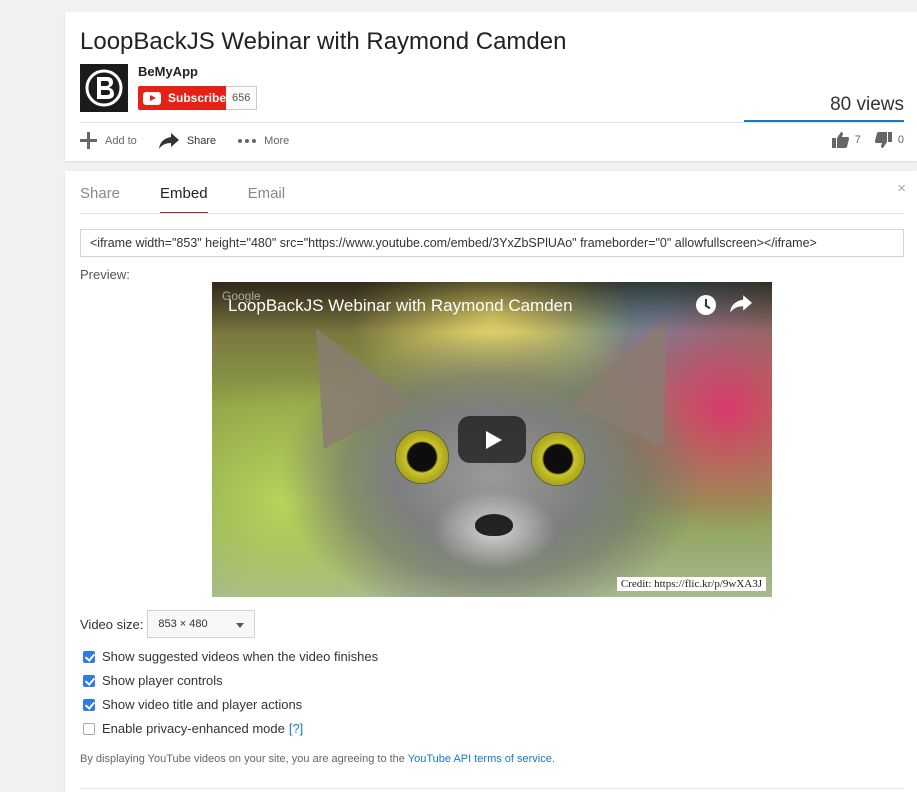 The width and height of the screenshot is (917, 792). I want to click on option-privacy-mode: Enable privacy-enhanced mode [?], so click(193, 728).